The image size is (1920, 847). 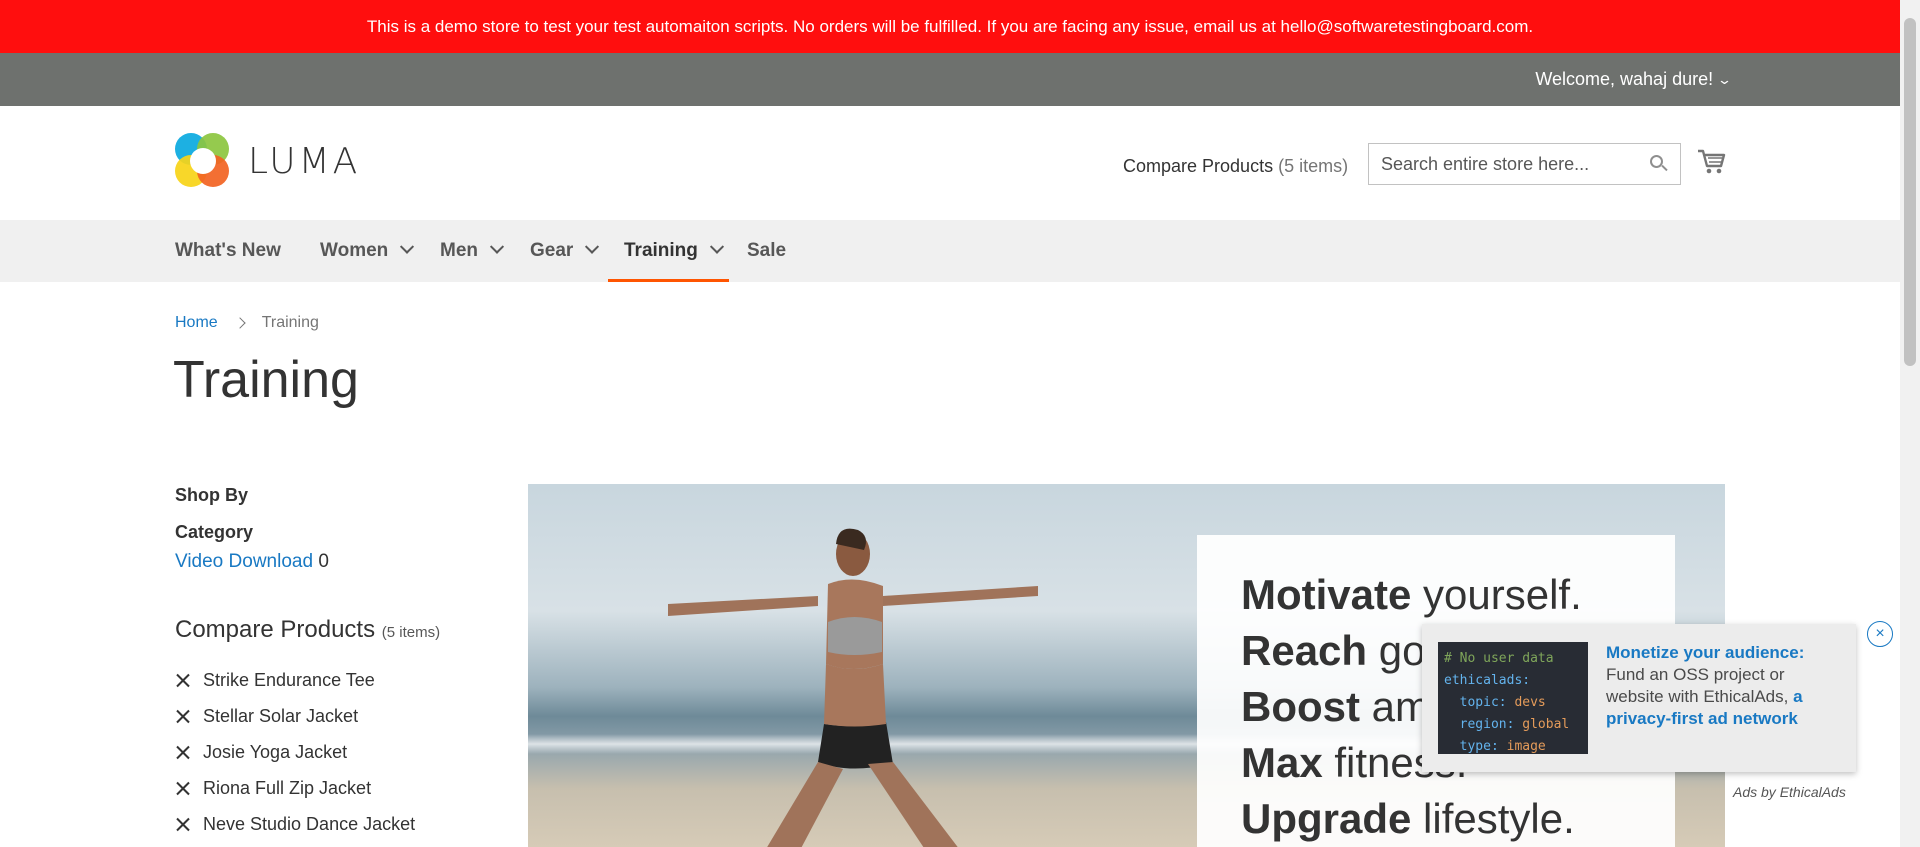 I want to click on filter-option: Video Download 0, so click(x=340, y=562).